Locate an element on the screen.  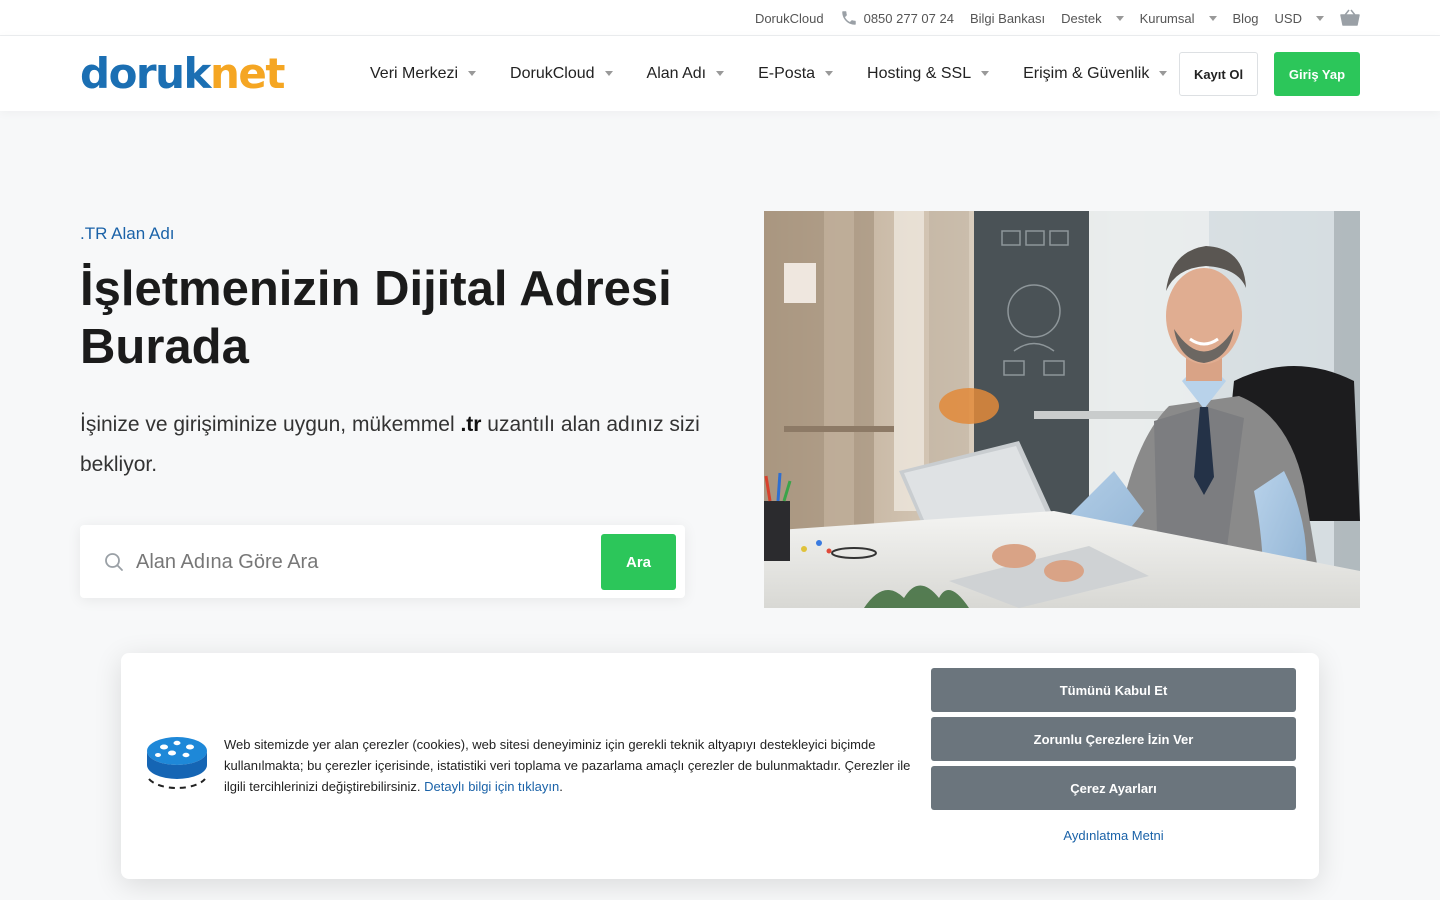
topbar-phone-number: 0850 277 07 24 is located at coordinates (908, 18).